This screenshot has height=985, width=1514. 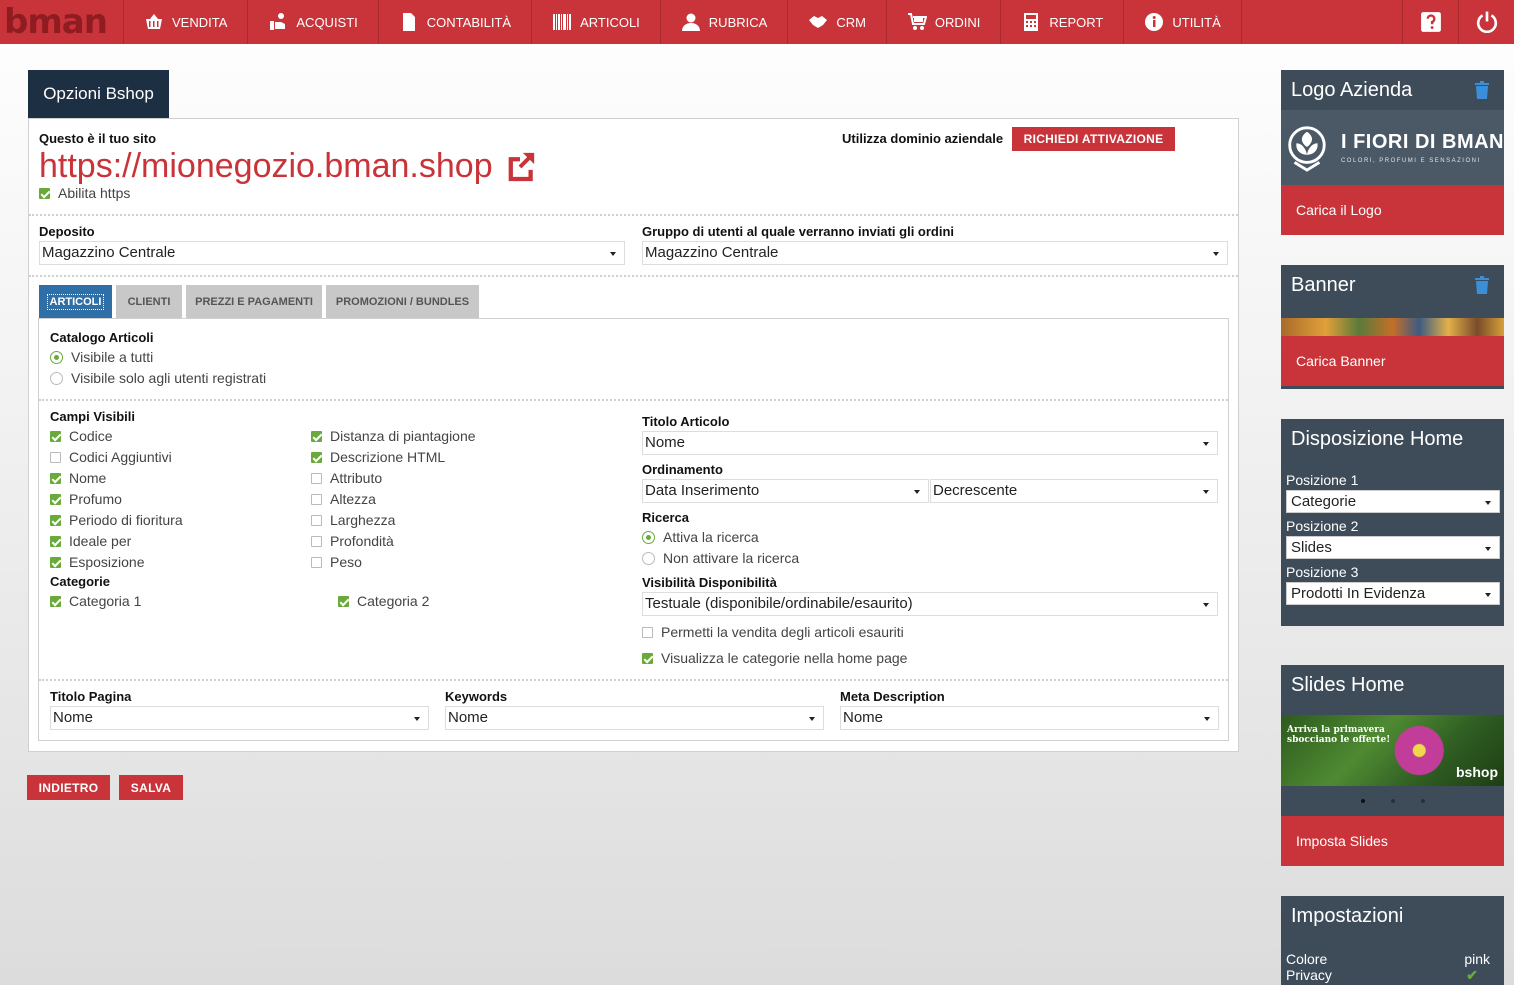 I want to click on article-title-select: Nome, so click(x=930, y=443).